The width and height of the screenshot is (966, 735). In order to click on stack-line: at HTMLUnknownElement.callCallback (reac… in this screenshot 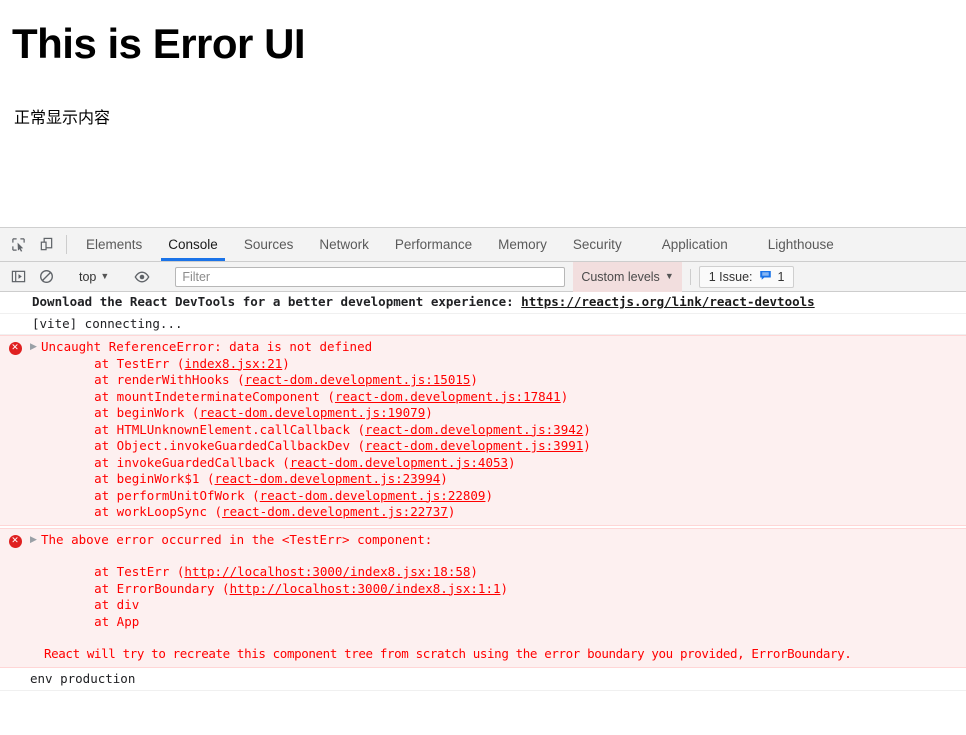, I will do `click(498, 430)`.